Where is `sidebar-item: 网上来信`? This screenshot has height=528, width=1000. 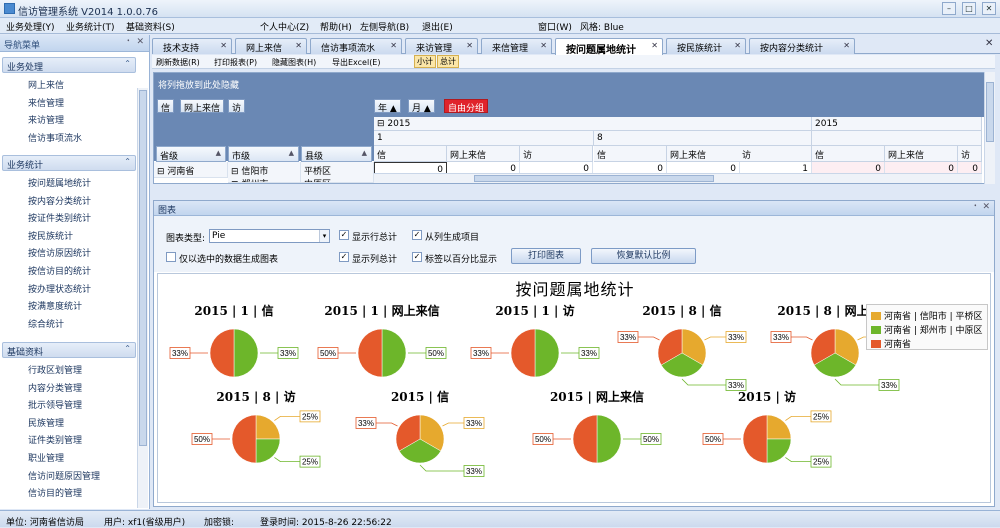 sidebar-item: 网上来信 is located at coordinates (46, 84).